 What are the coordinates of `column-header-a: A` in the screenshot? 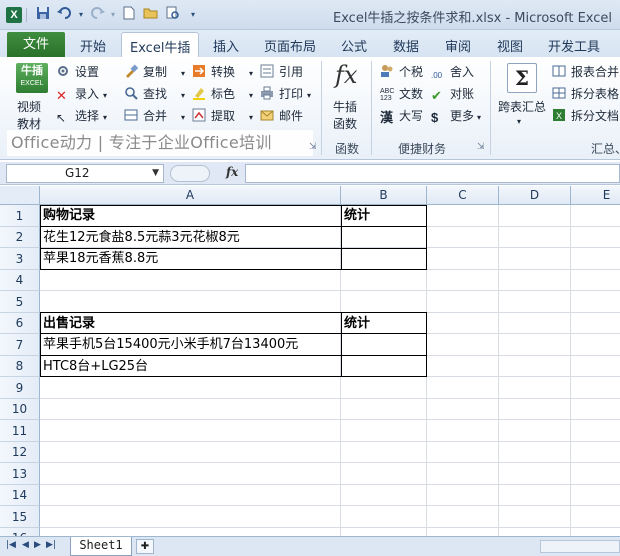 It's located at (190, 195).